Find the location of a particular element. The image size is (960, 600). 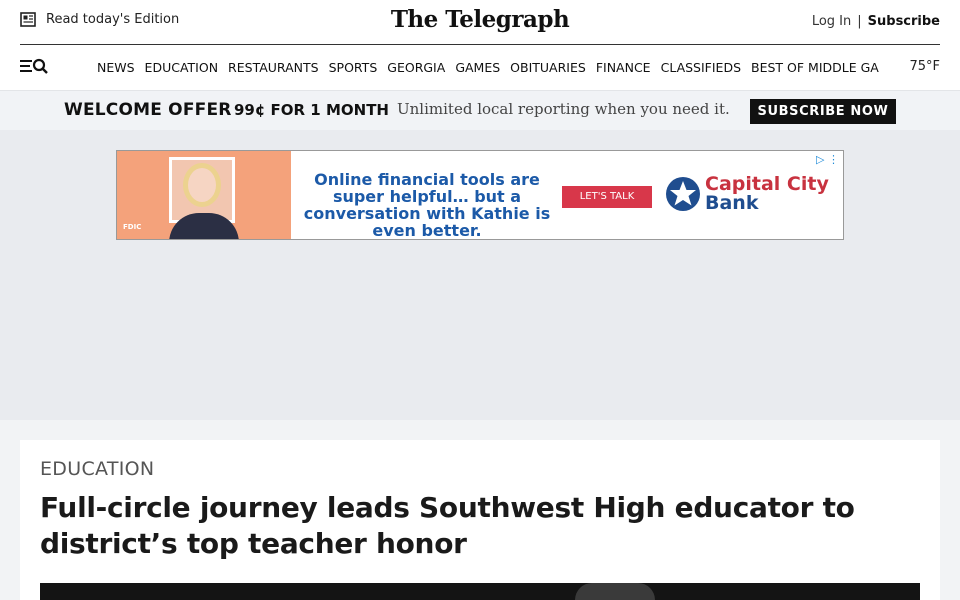

article-hero-image is located at coordinates (480, 591).